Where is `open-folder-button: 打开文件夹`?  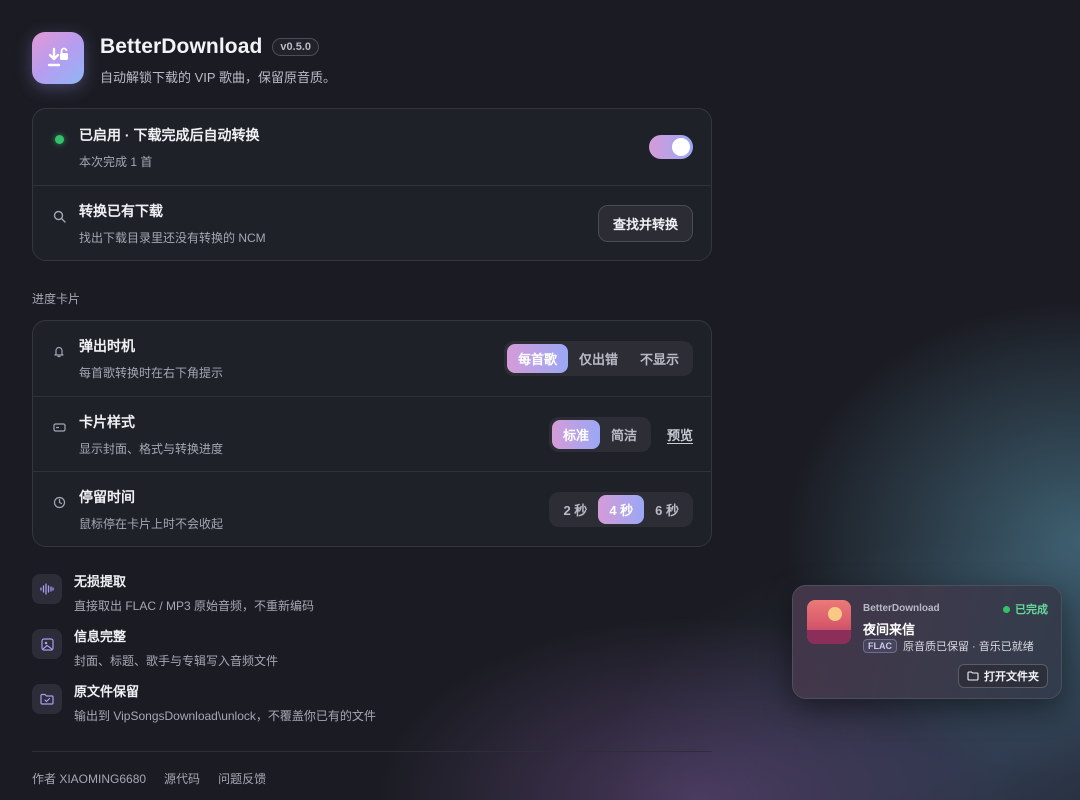
open-folder-button: 打开文件夹 is located at coordinates (1003, 676).